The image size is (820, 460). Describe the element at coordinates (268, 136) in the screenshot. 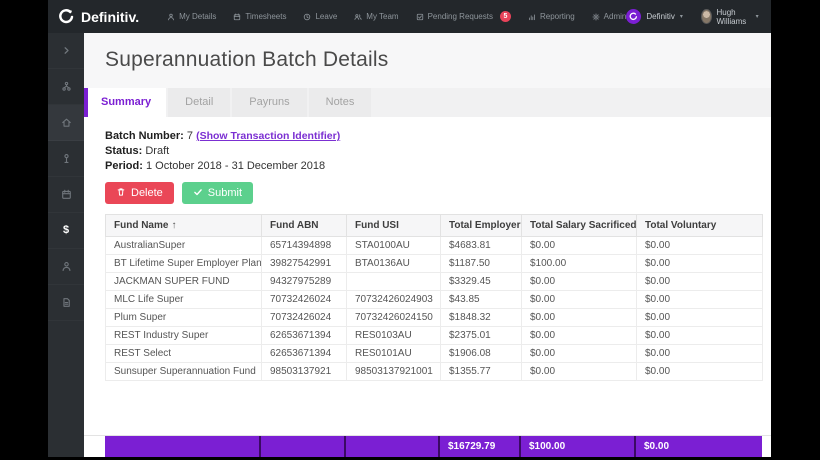

I see `show-transaction-identifier-link: (Show Transaction Identifier)` at that location.